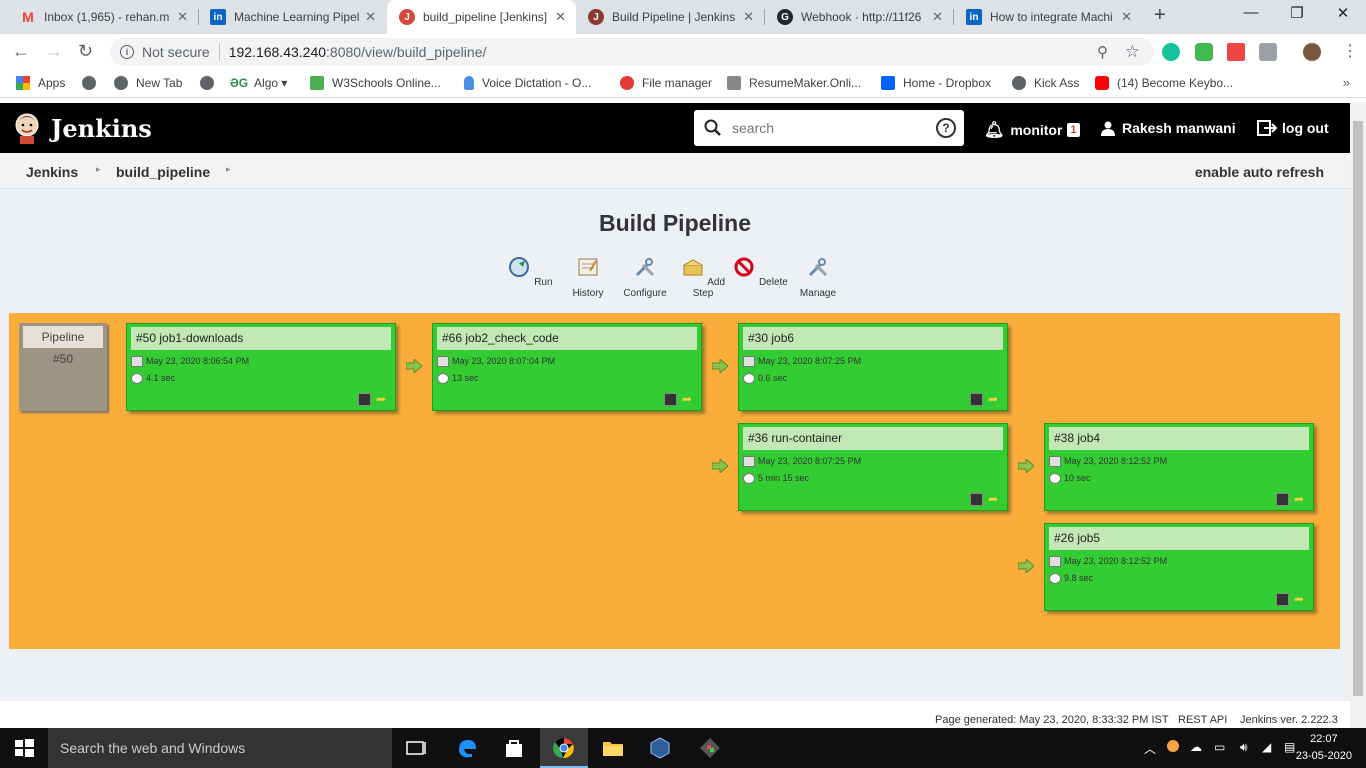  Describe the element at coordinates (1045, 83) in the screenshot. I see `bookmark-kick-ass: Kick Ass` at that location.